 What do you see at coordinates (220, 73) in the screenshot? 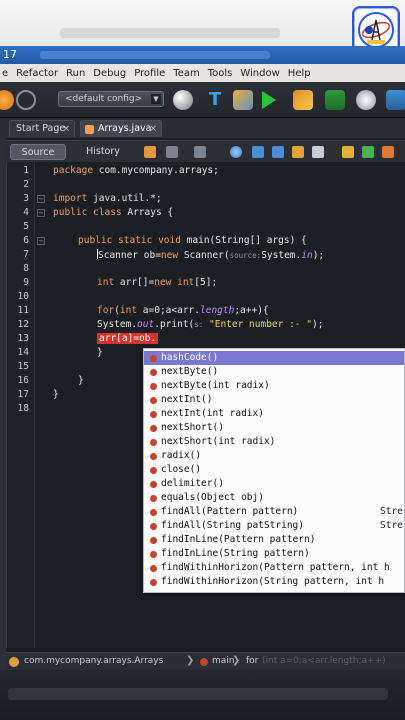
I see `menu-tools: Tools` at bounding box center [220, 73].